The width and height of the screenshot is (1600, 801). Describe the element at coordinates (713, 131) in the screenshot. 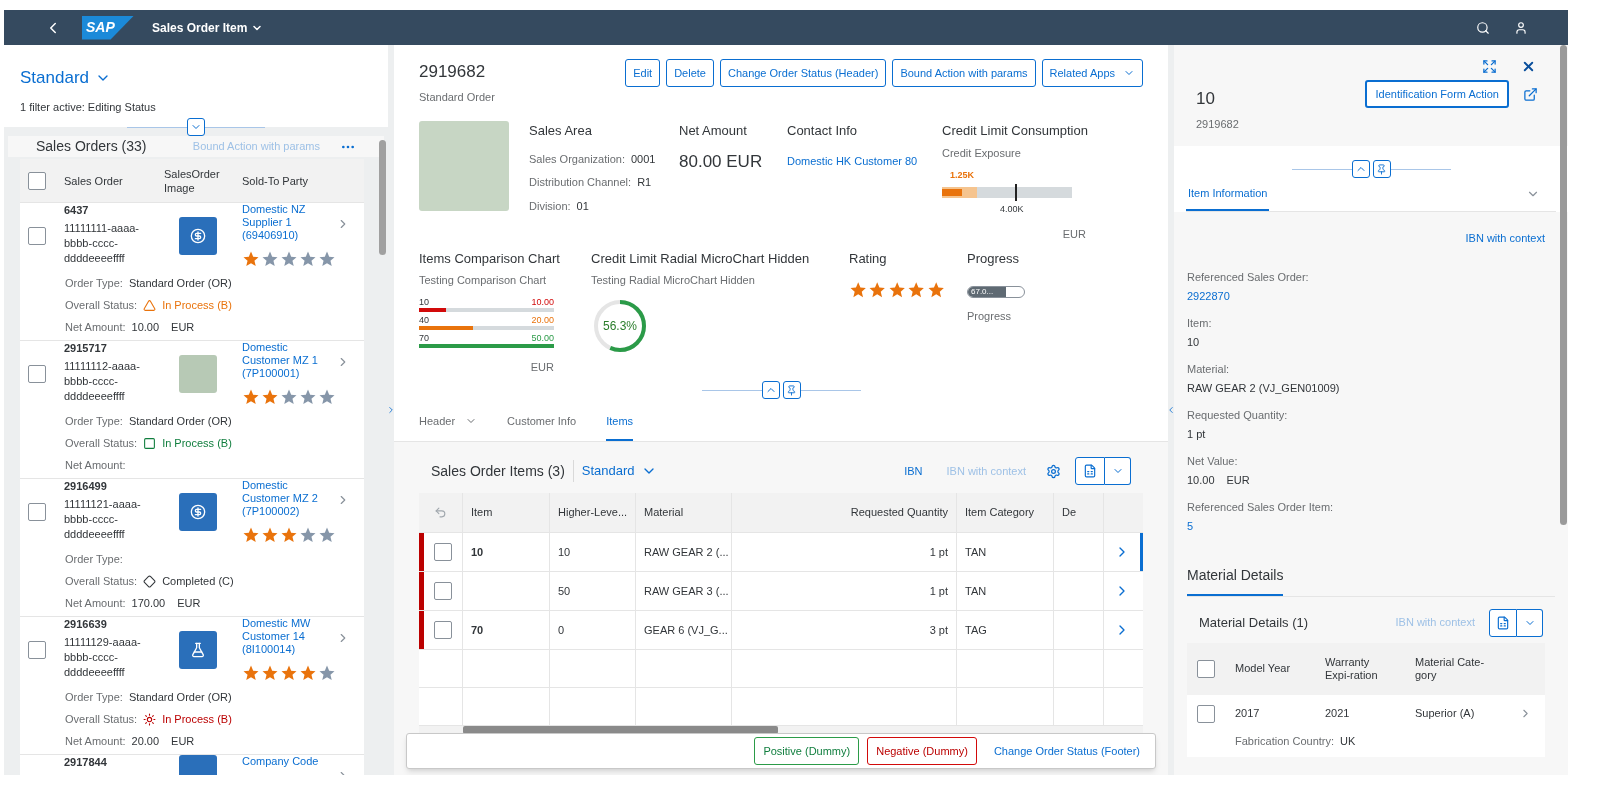

I see `facet-title: Net Amount` at that location.